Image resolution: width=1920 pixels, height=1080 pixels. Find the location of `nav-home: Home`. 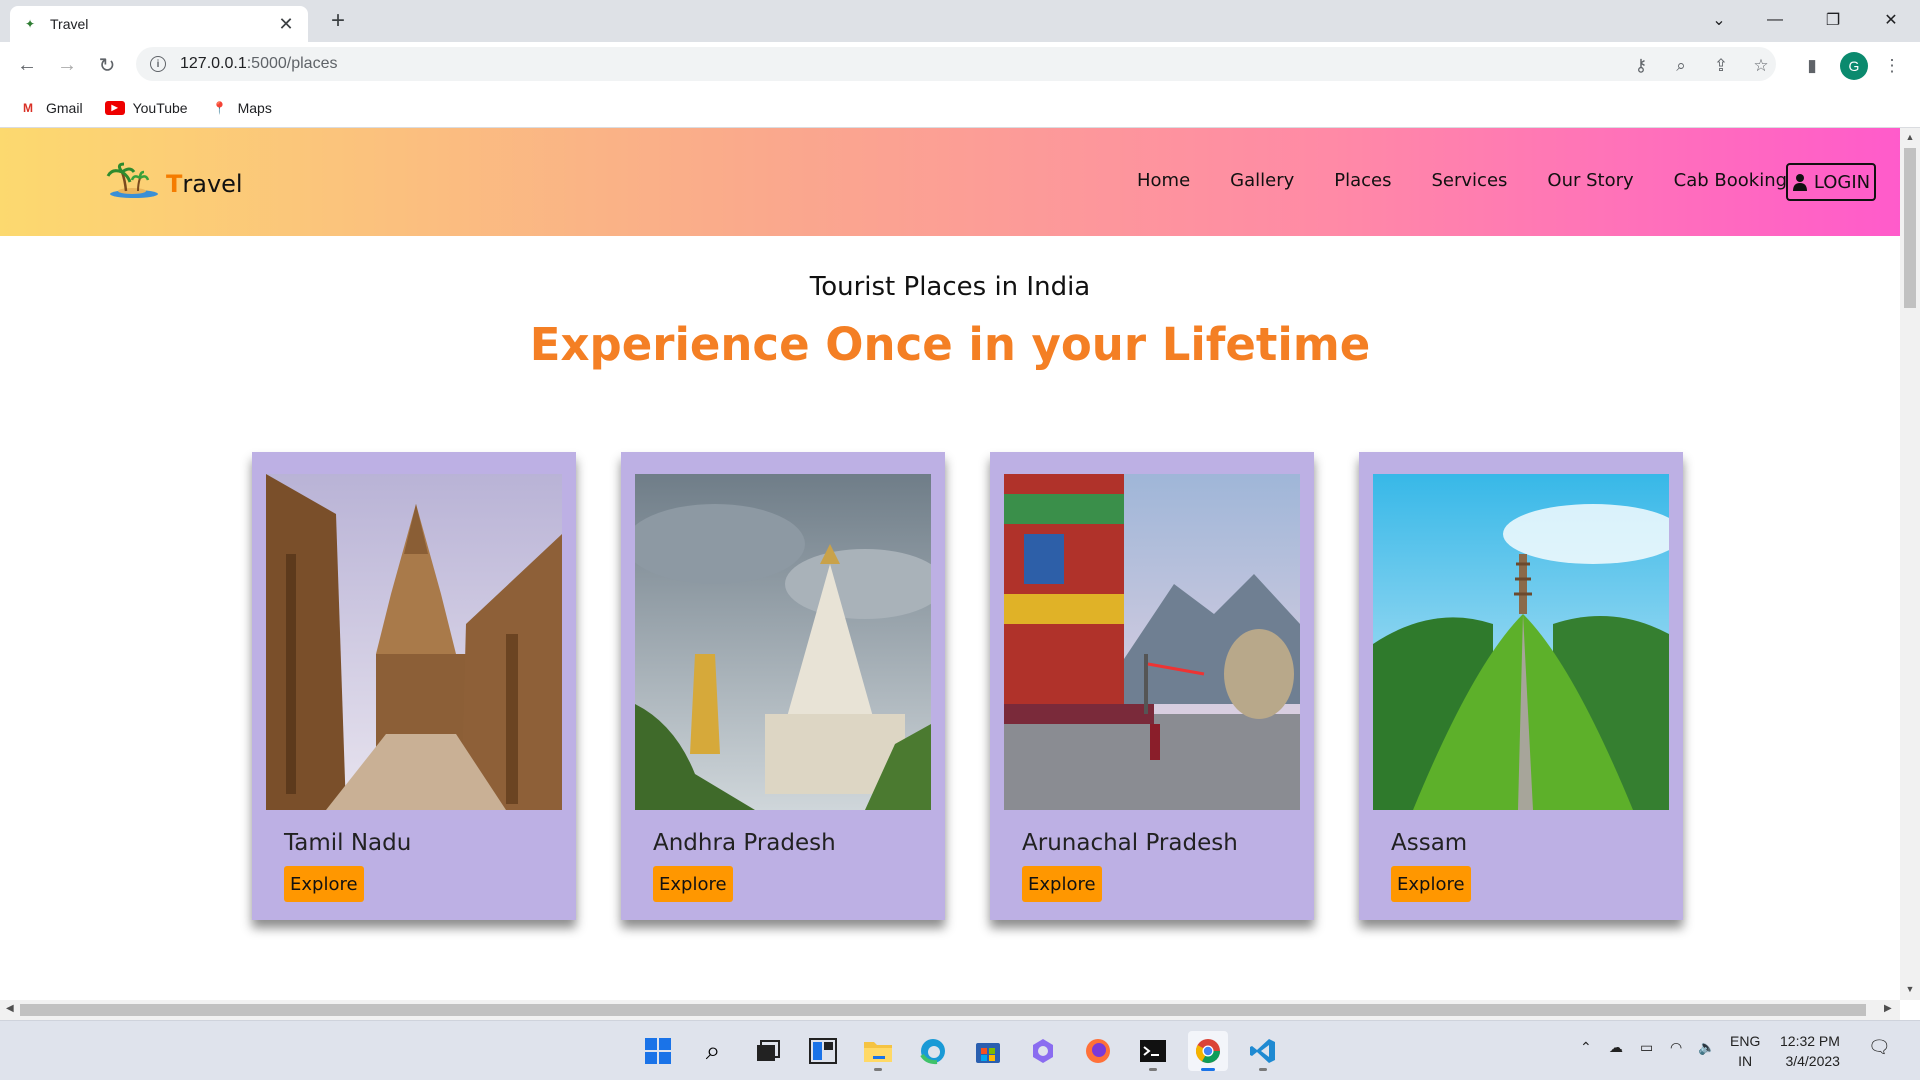

nav-home: Home is located at coordinates (1163, 180).